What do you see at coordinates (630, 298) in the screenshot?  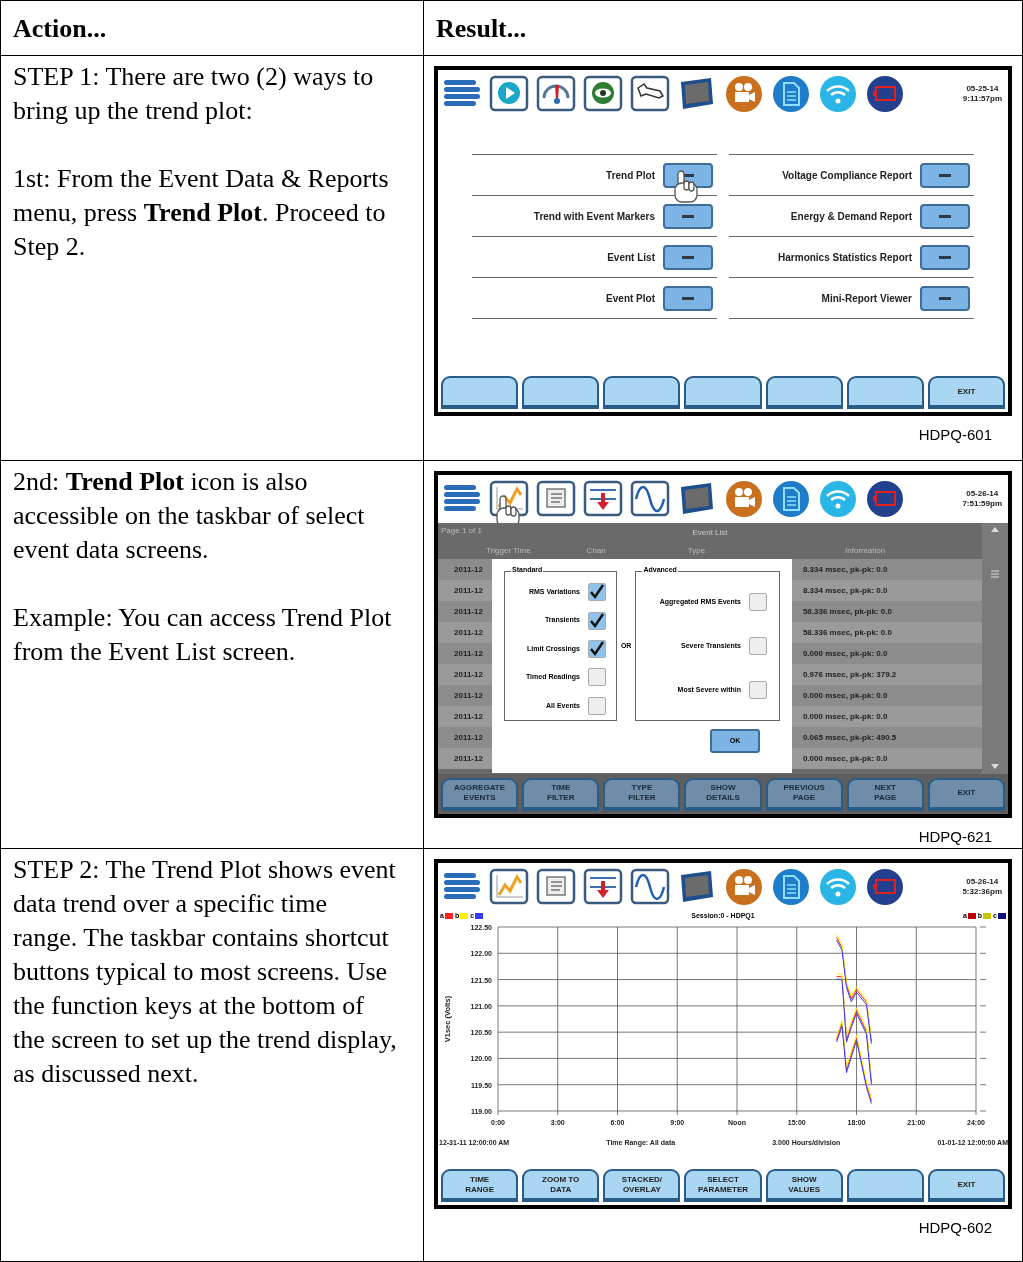 I see `menu-label: Event Plot` at bounding box center [630, 298].